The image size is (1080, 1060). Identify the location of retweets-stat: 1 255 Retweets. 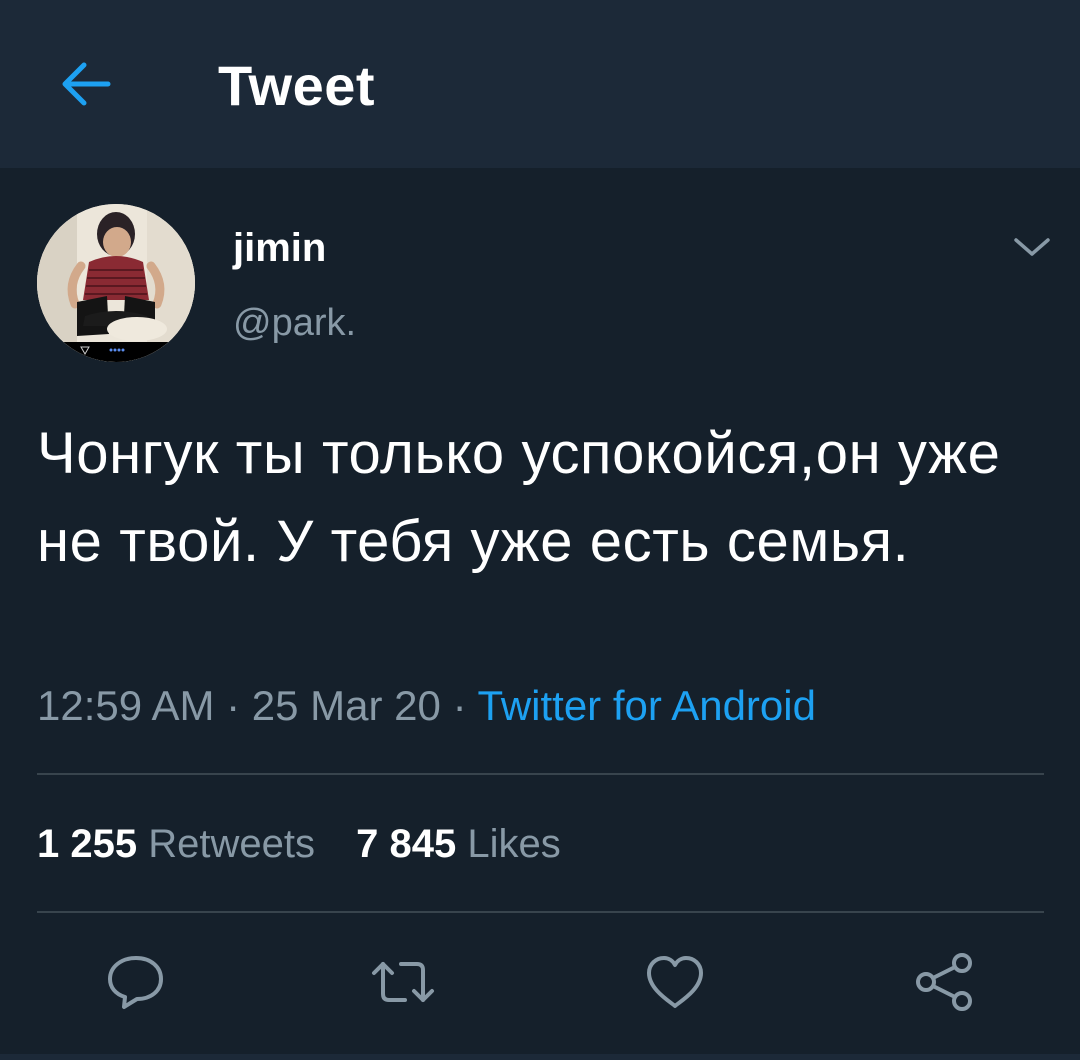
(176, 844).